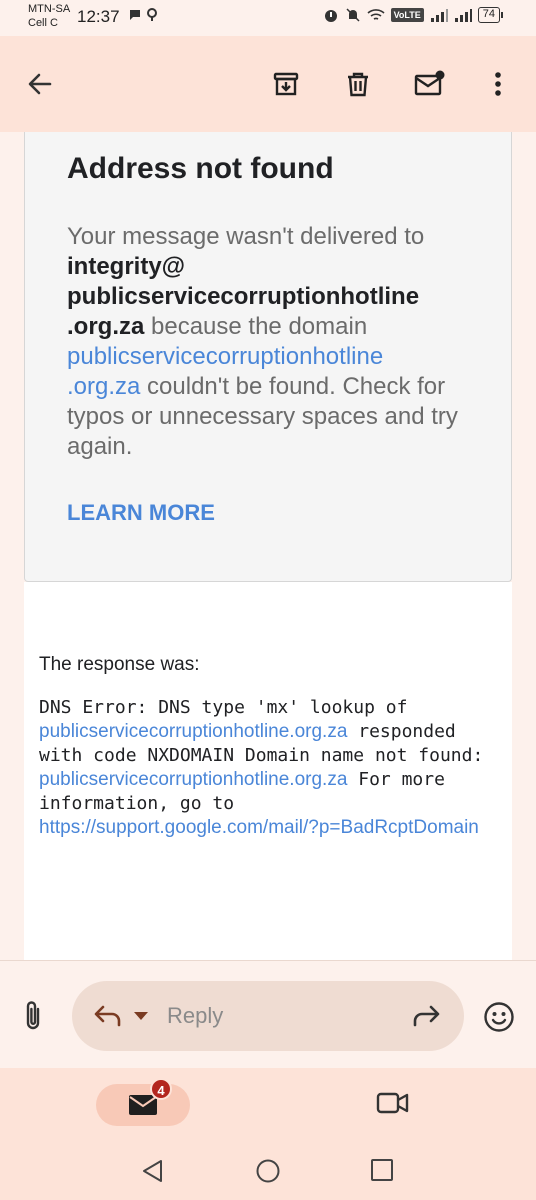 The image size is (536, 1200). What do you see at coordinates (98, 16) in the screenshot?
I see `status-time: 12:37` at bounding box center [98, 16].